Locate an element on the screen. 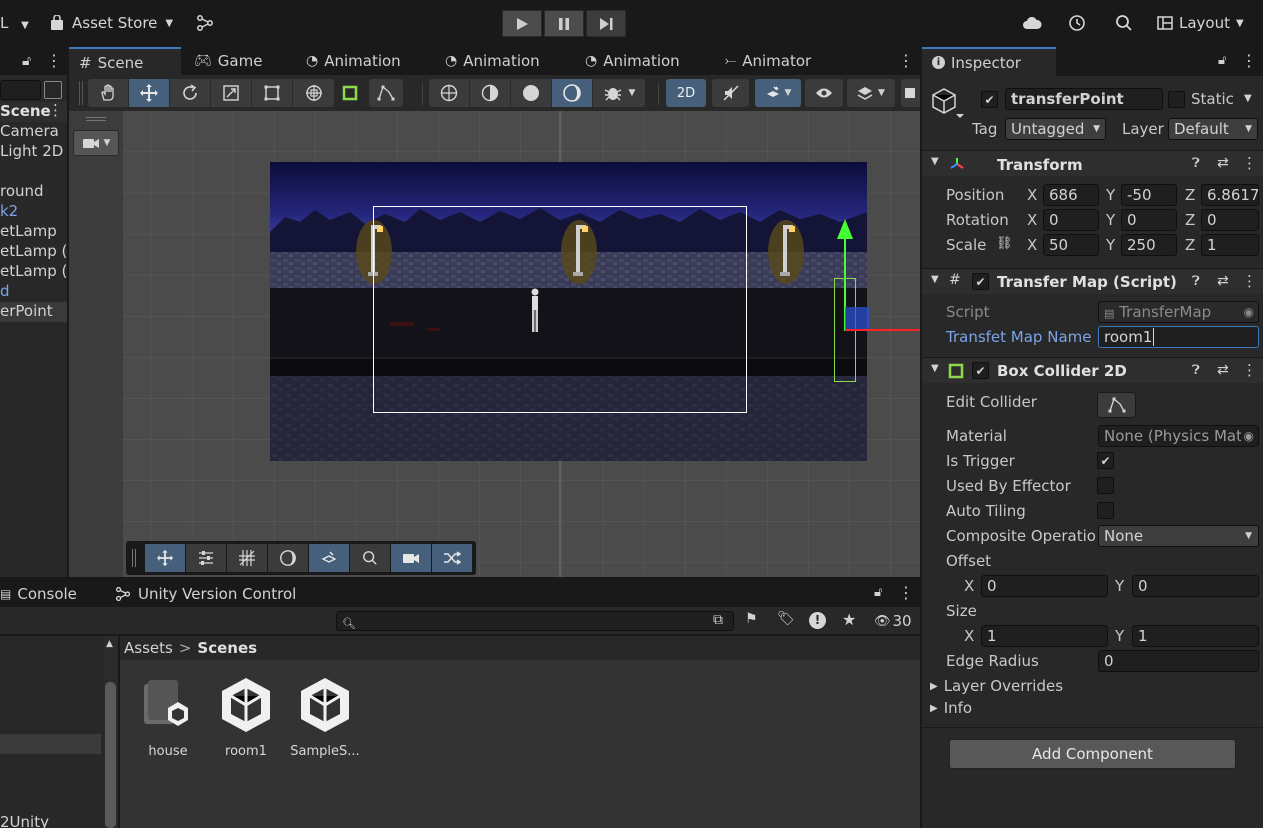 Image resolution: width=1263 pixels, height=828 pixels. hierarchy-search-input is located at coordinates (20, 90).